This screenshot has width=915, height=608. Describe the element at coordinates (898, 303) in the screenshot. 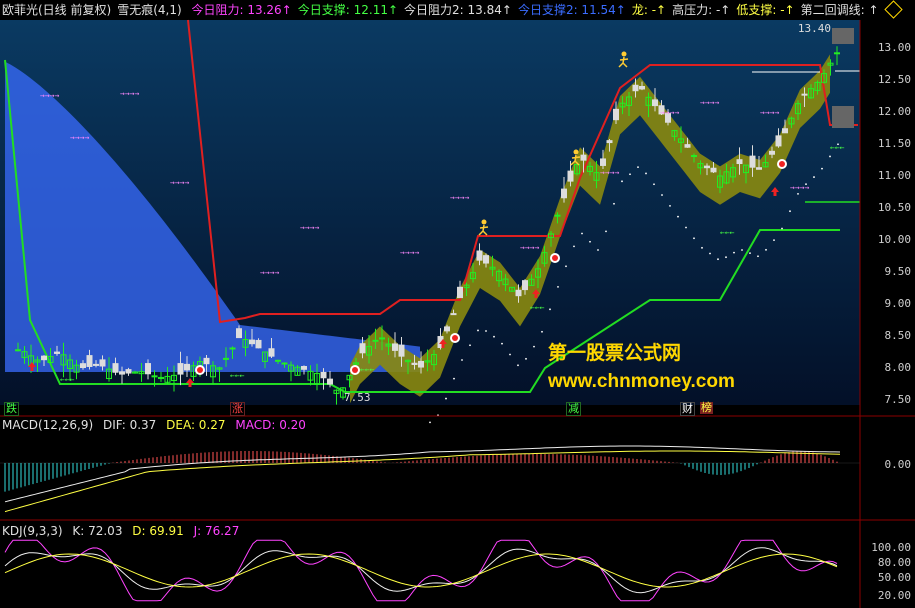

I see `price-tick: 9.00` at that location.